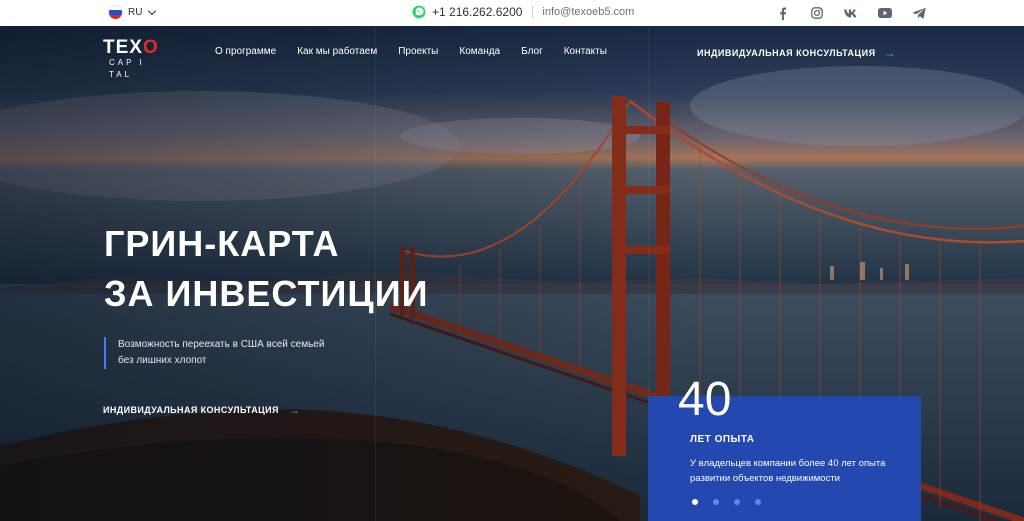 This screenshot has height=521, width=1024. I want to click on nav-item-projects: Проекты, so click(418, 51).